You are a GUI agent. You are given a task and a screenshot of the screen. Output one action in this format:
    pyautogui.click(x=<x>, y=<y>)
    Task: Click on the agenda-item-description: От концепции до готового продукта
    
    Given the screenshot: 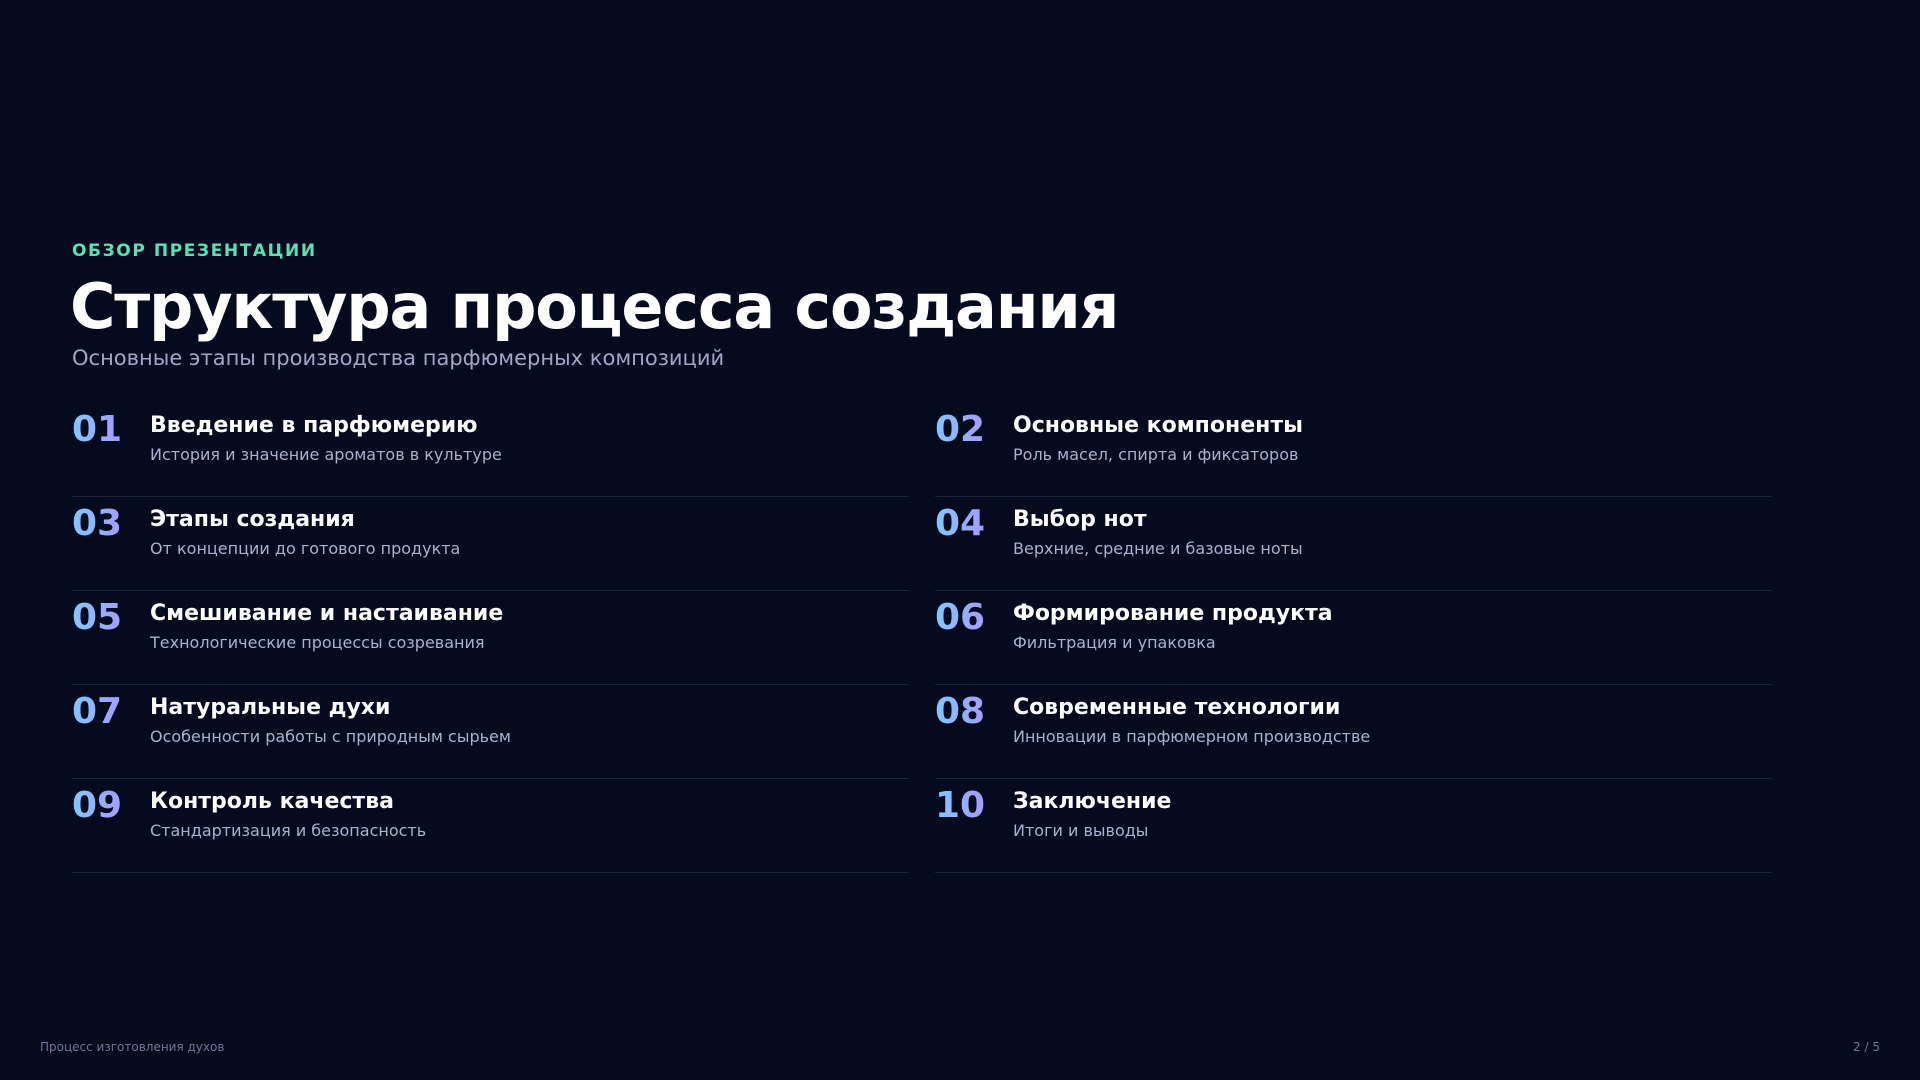 What is the action you would take?
    pyautogui.click(x=305, y=548)
    